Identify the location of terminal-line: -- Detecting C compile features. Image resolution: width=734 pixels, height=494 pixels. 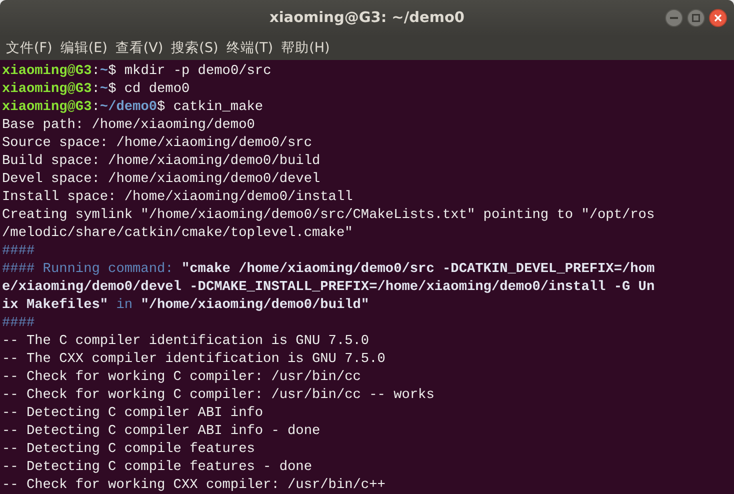
(129, 450).